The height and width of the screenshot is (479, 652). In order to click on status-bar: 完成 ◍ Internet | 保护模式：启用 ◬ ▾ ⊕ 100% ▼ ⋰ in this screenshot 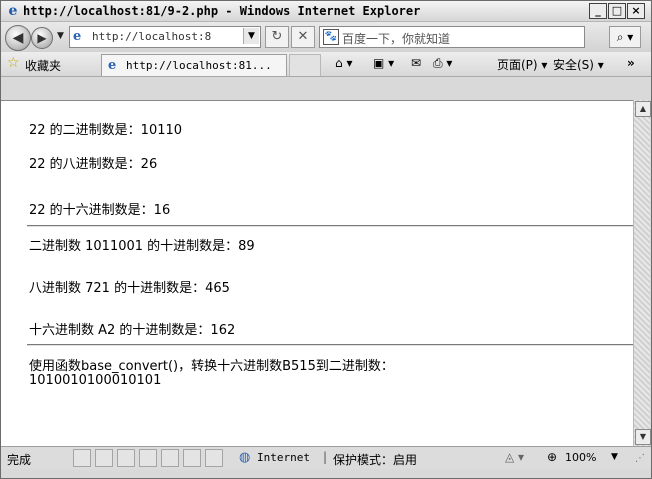, I will do `click(326, 457)`.